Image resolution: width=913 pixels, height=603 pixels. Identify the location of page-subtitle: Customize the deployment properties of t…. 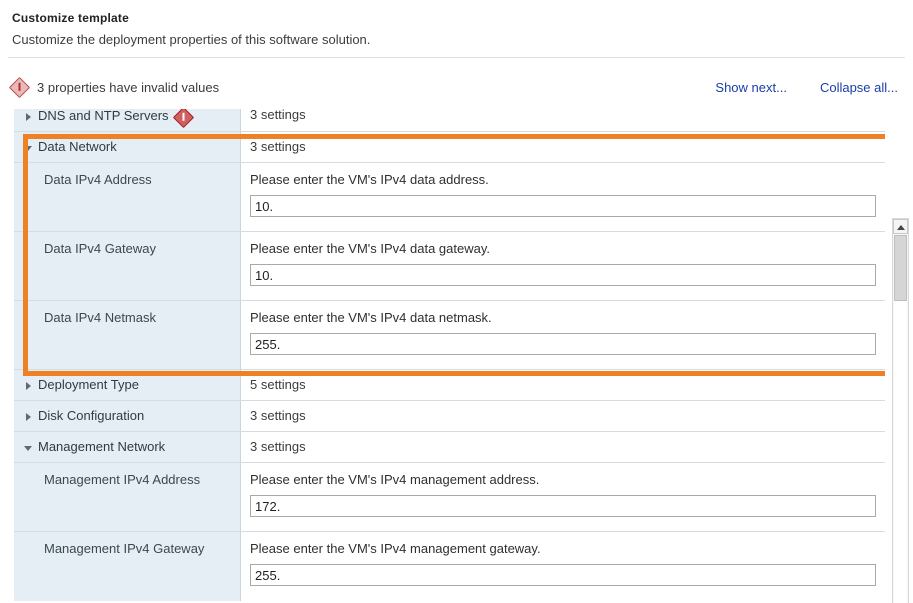
(191, 39).